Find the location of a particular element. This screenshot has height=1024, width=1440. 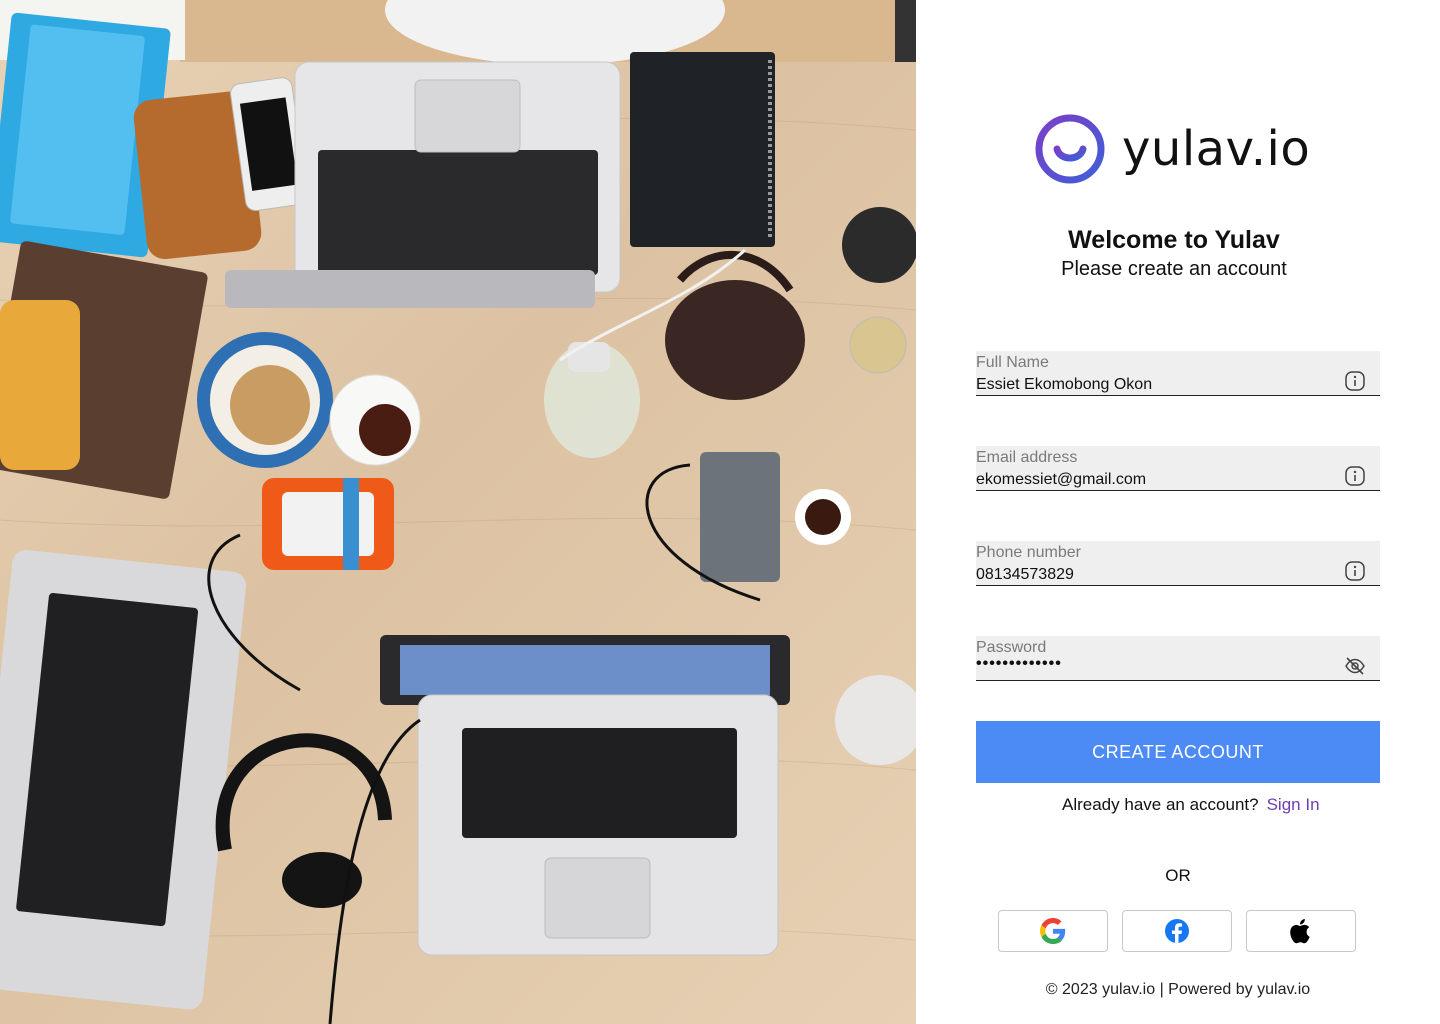

facebook-signin-button is located at coordinates (1177, 931).